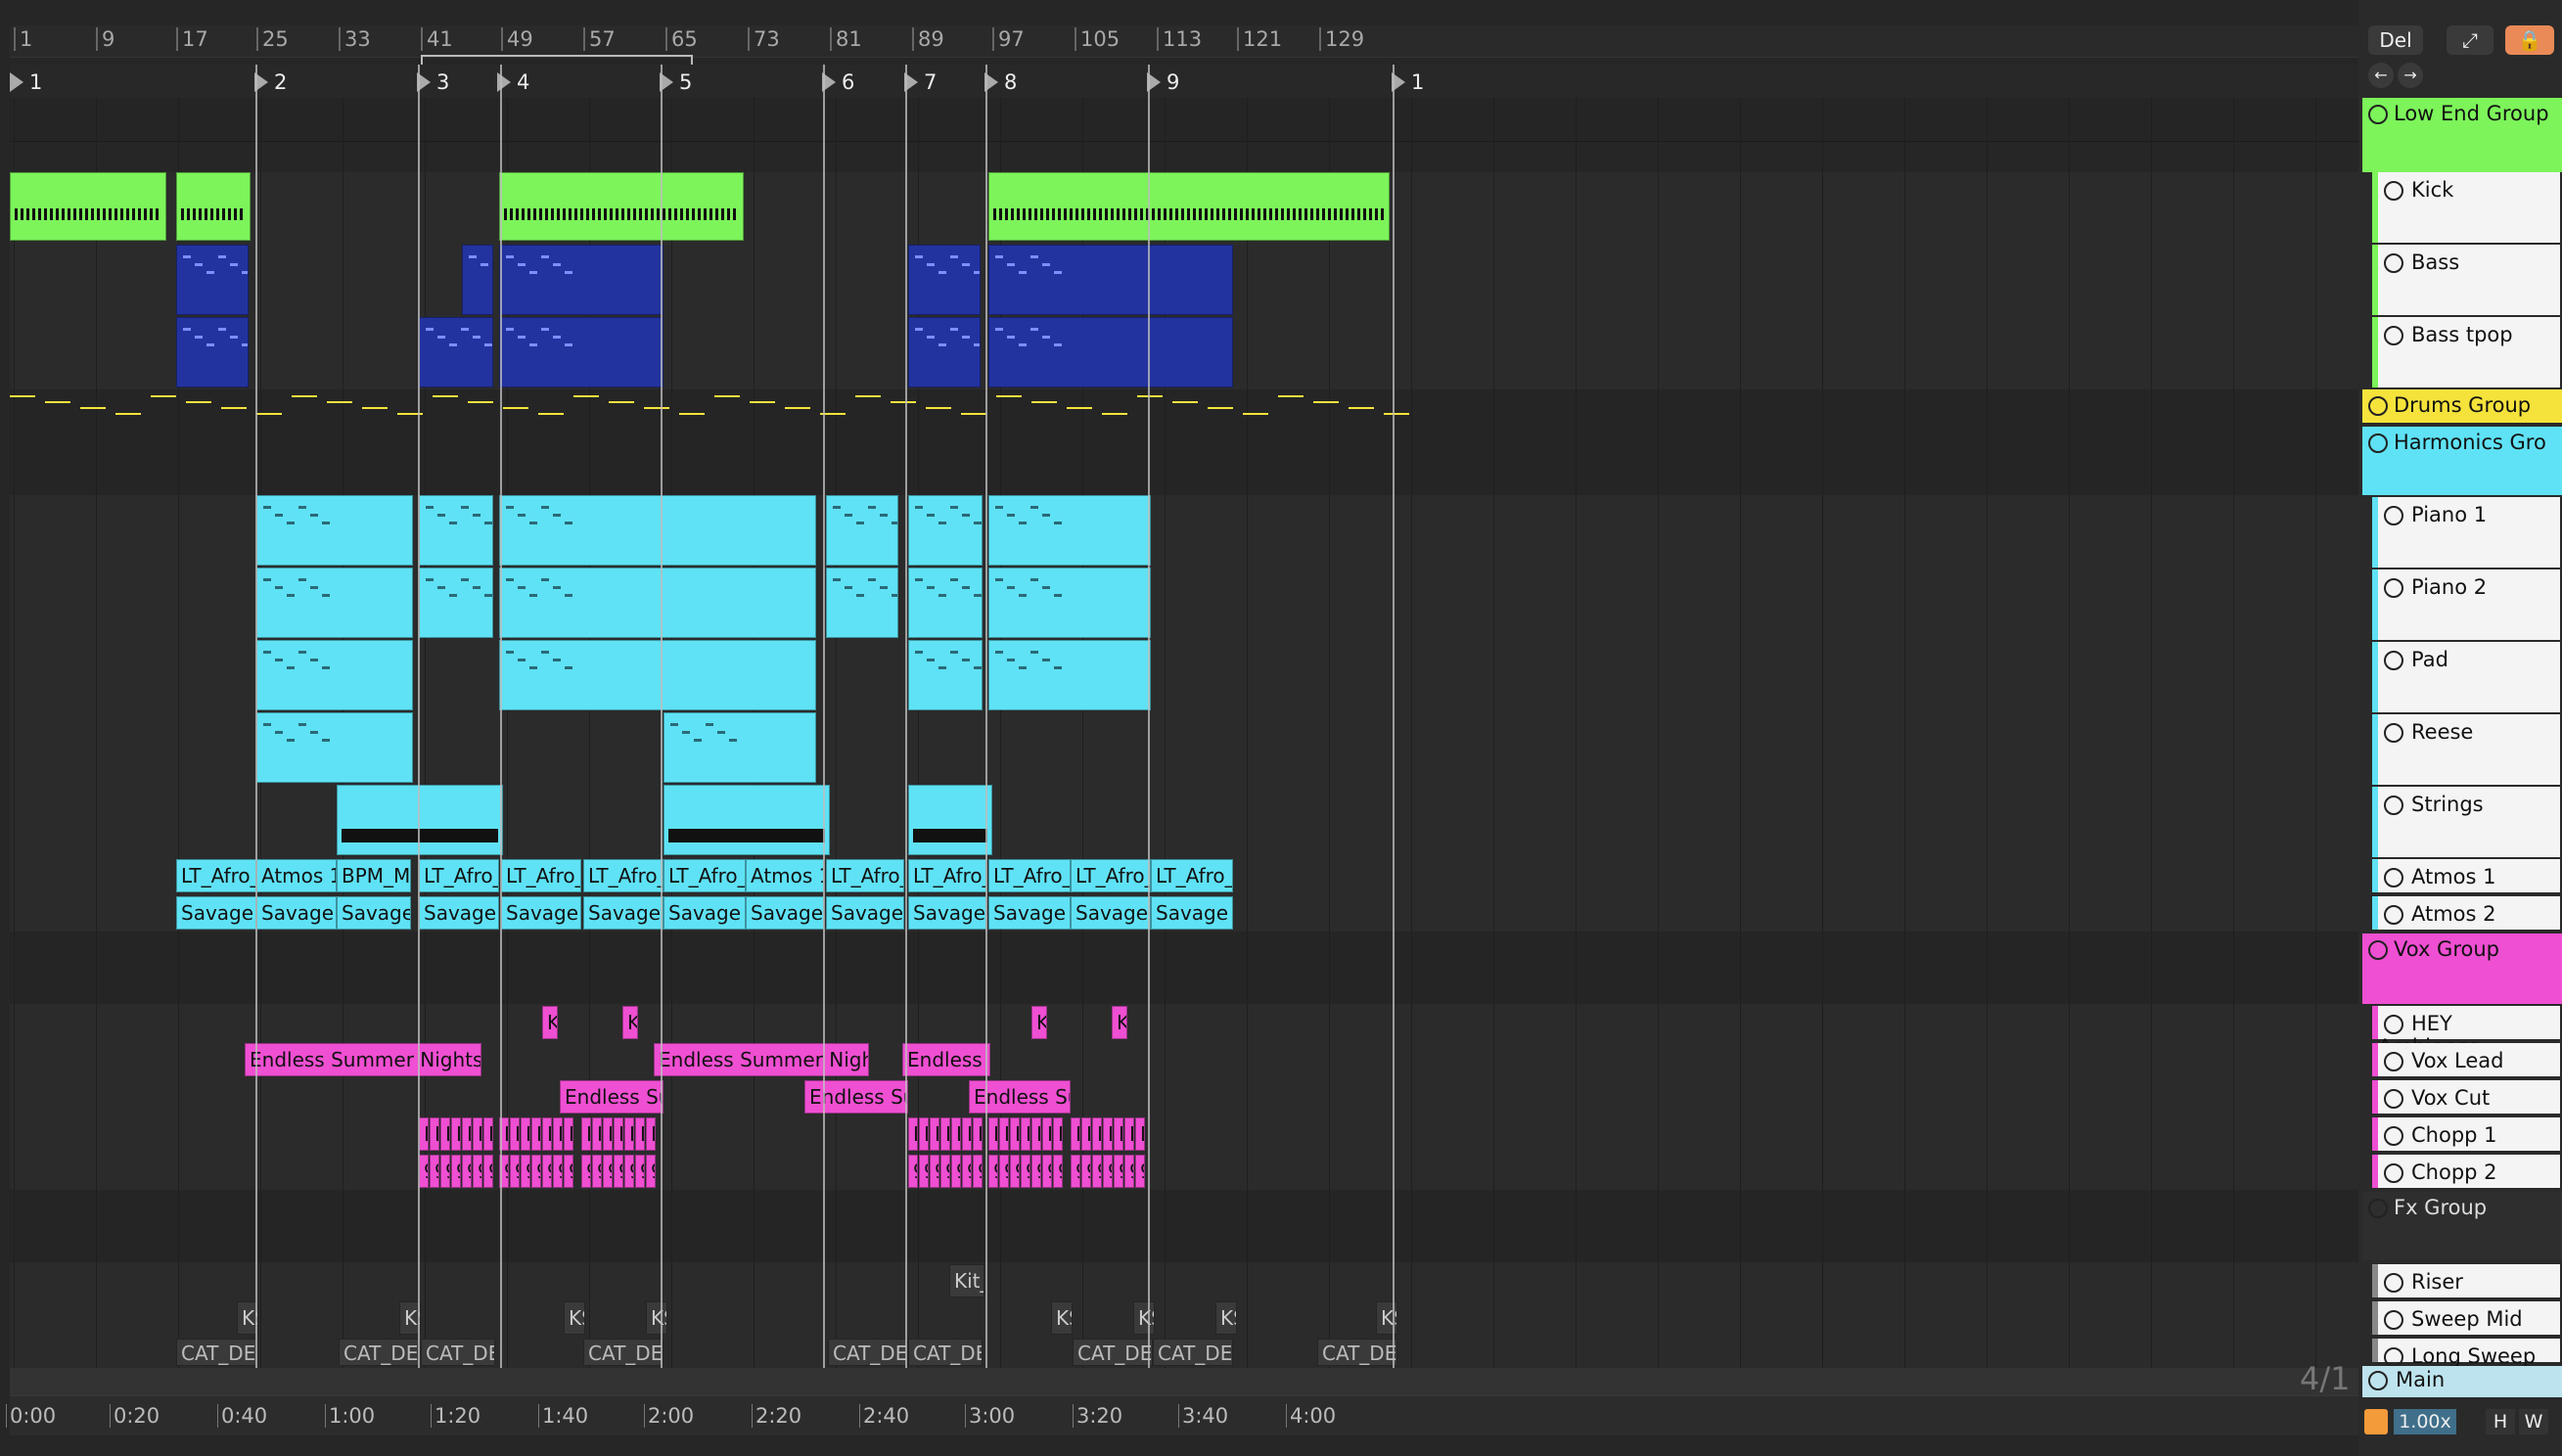  I want to click on track-header-piano-1: Piano 1, so click(2466, 532).